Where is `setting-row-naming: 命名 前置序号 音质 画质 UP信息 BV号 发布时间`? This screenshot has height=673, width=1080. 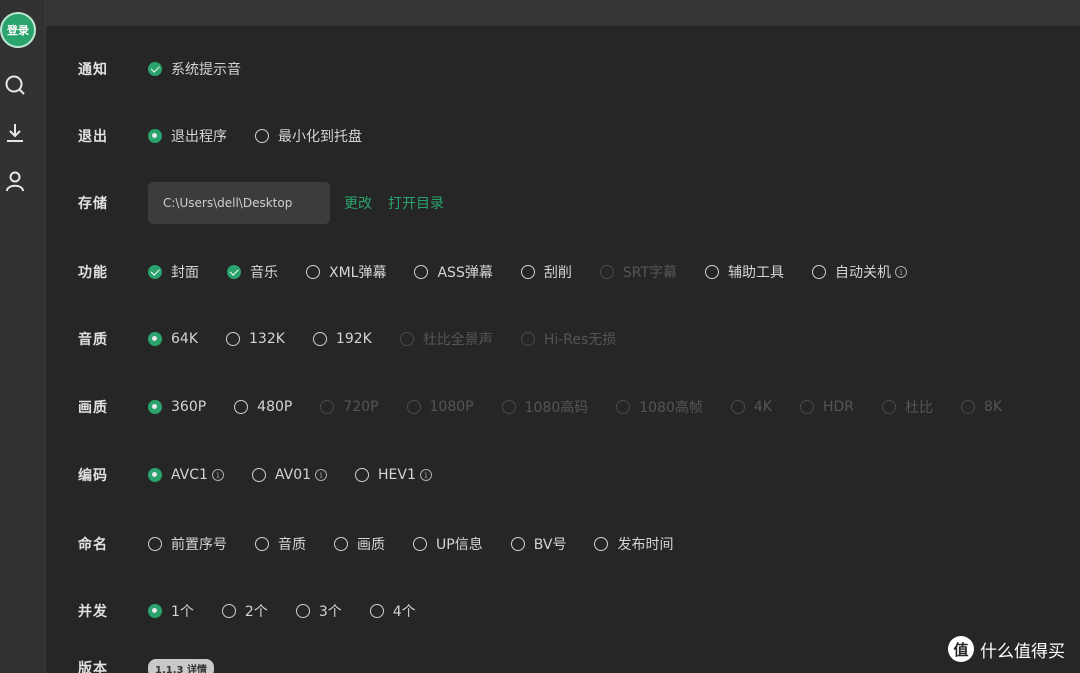
setting-row-naming: 命名 前置序号 音质 画质 UP信息 BV号 发布时间 is located at coordinates (375, 544).